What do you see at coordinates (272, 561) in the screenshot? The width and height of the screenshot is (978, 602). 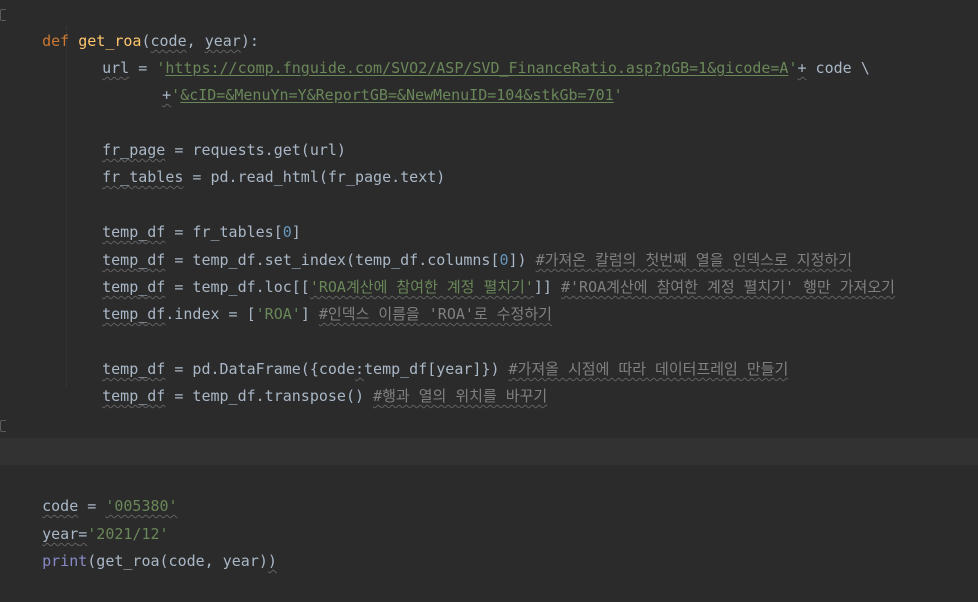 I see `paren-close: )` at bounding box center [272, 561].